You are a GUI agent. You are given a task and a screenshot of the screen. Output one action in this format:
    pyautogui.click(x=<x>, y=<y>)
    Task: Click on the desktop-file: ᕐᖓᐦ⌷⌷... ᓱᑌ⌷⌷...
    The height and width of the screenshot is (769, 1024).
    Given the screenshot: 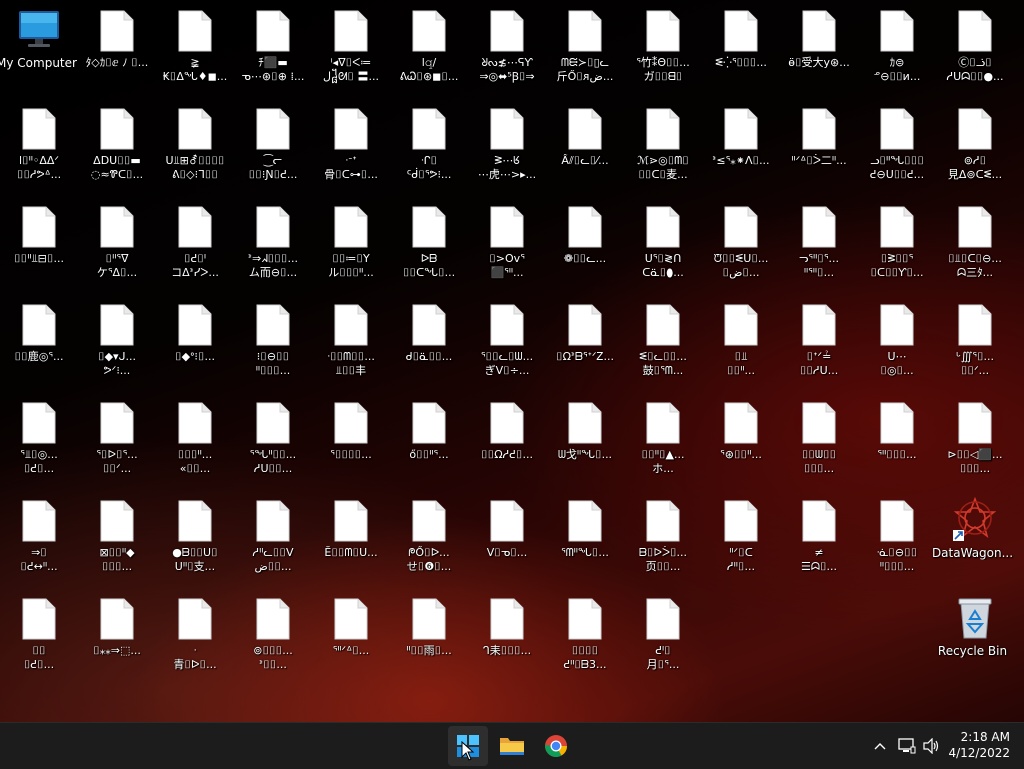 What is the action you would take?
    pyautogui.click(x=273, y=437)
    